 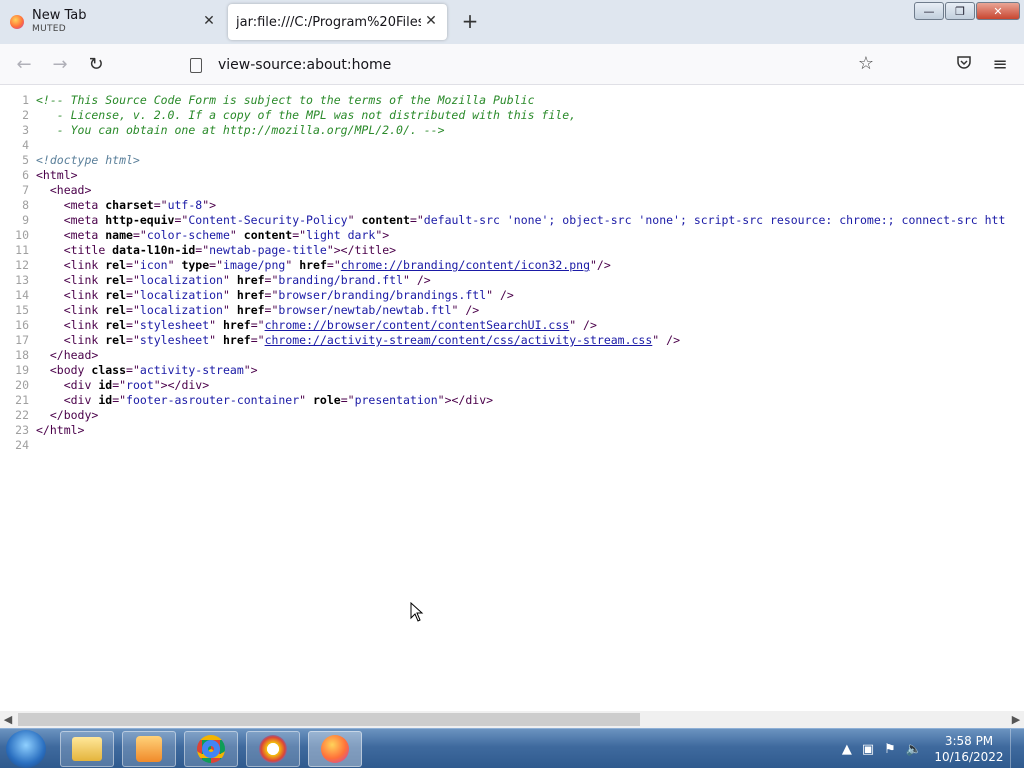 I want to click on volume-icon: 🔈, so click(x=914, y=749).